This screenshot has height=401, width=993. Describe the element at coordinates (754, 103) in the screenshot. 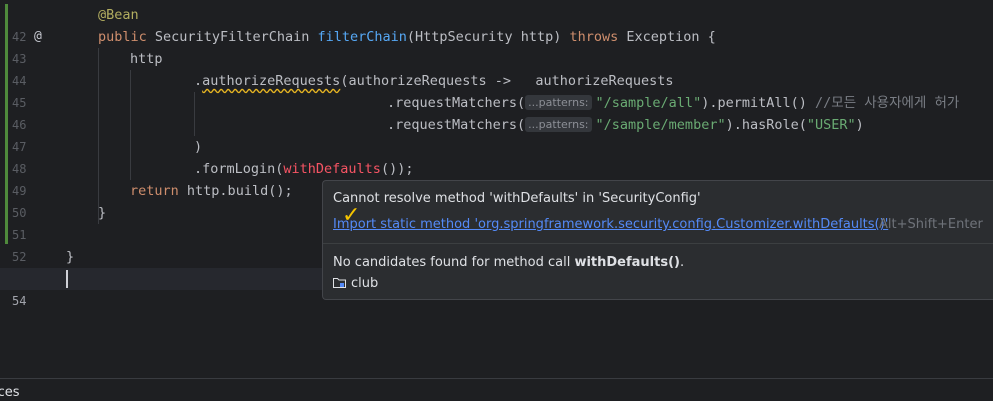

I see `code-text: ).permitAll()` at that location.